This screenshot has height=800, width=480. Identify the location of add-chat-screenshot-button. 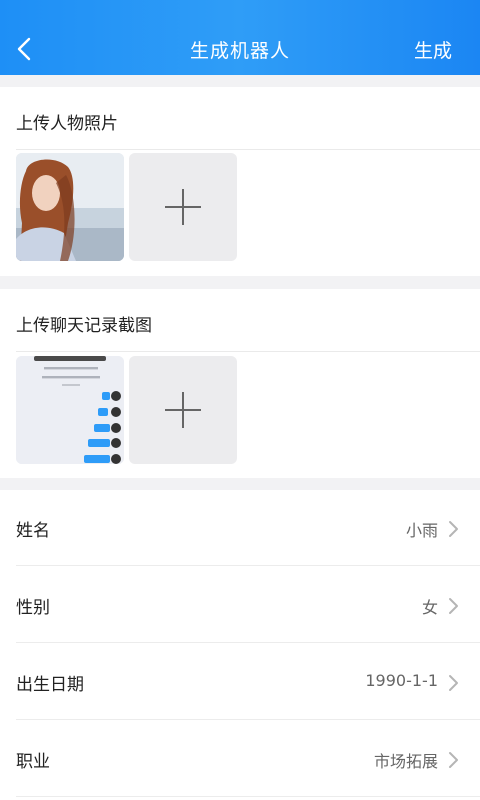
(183, 410).